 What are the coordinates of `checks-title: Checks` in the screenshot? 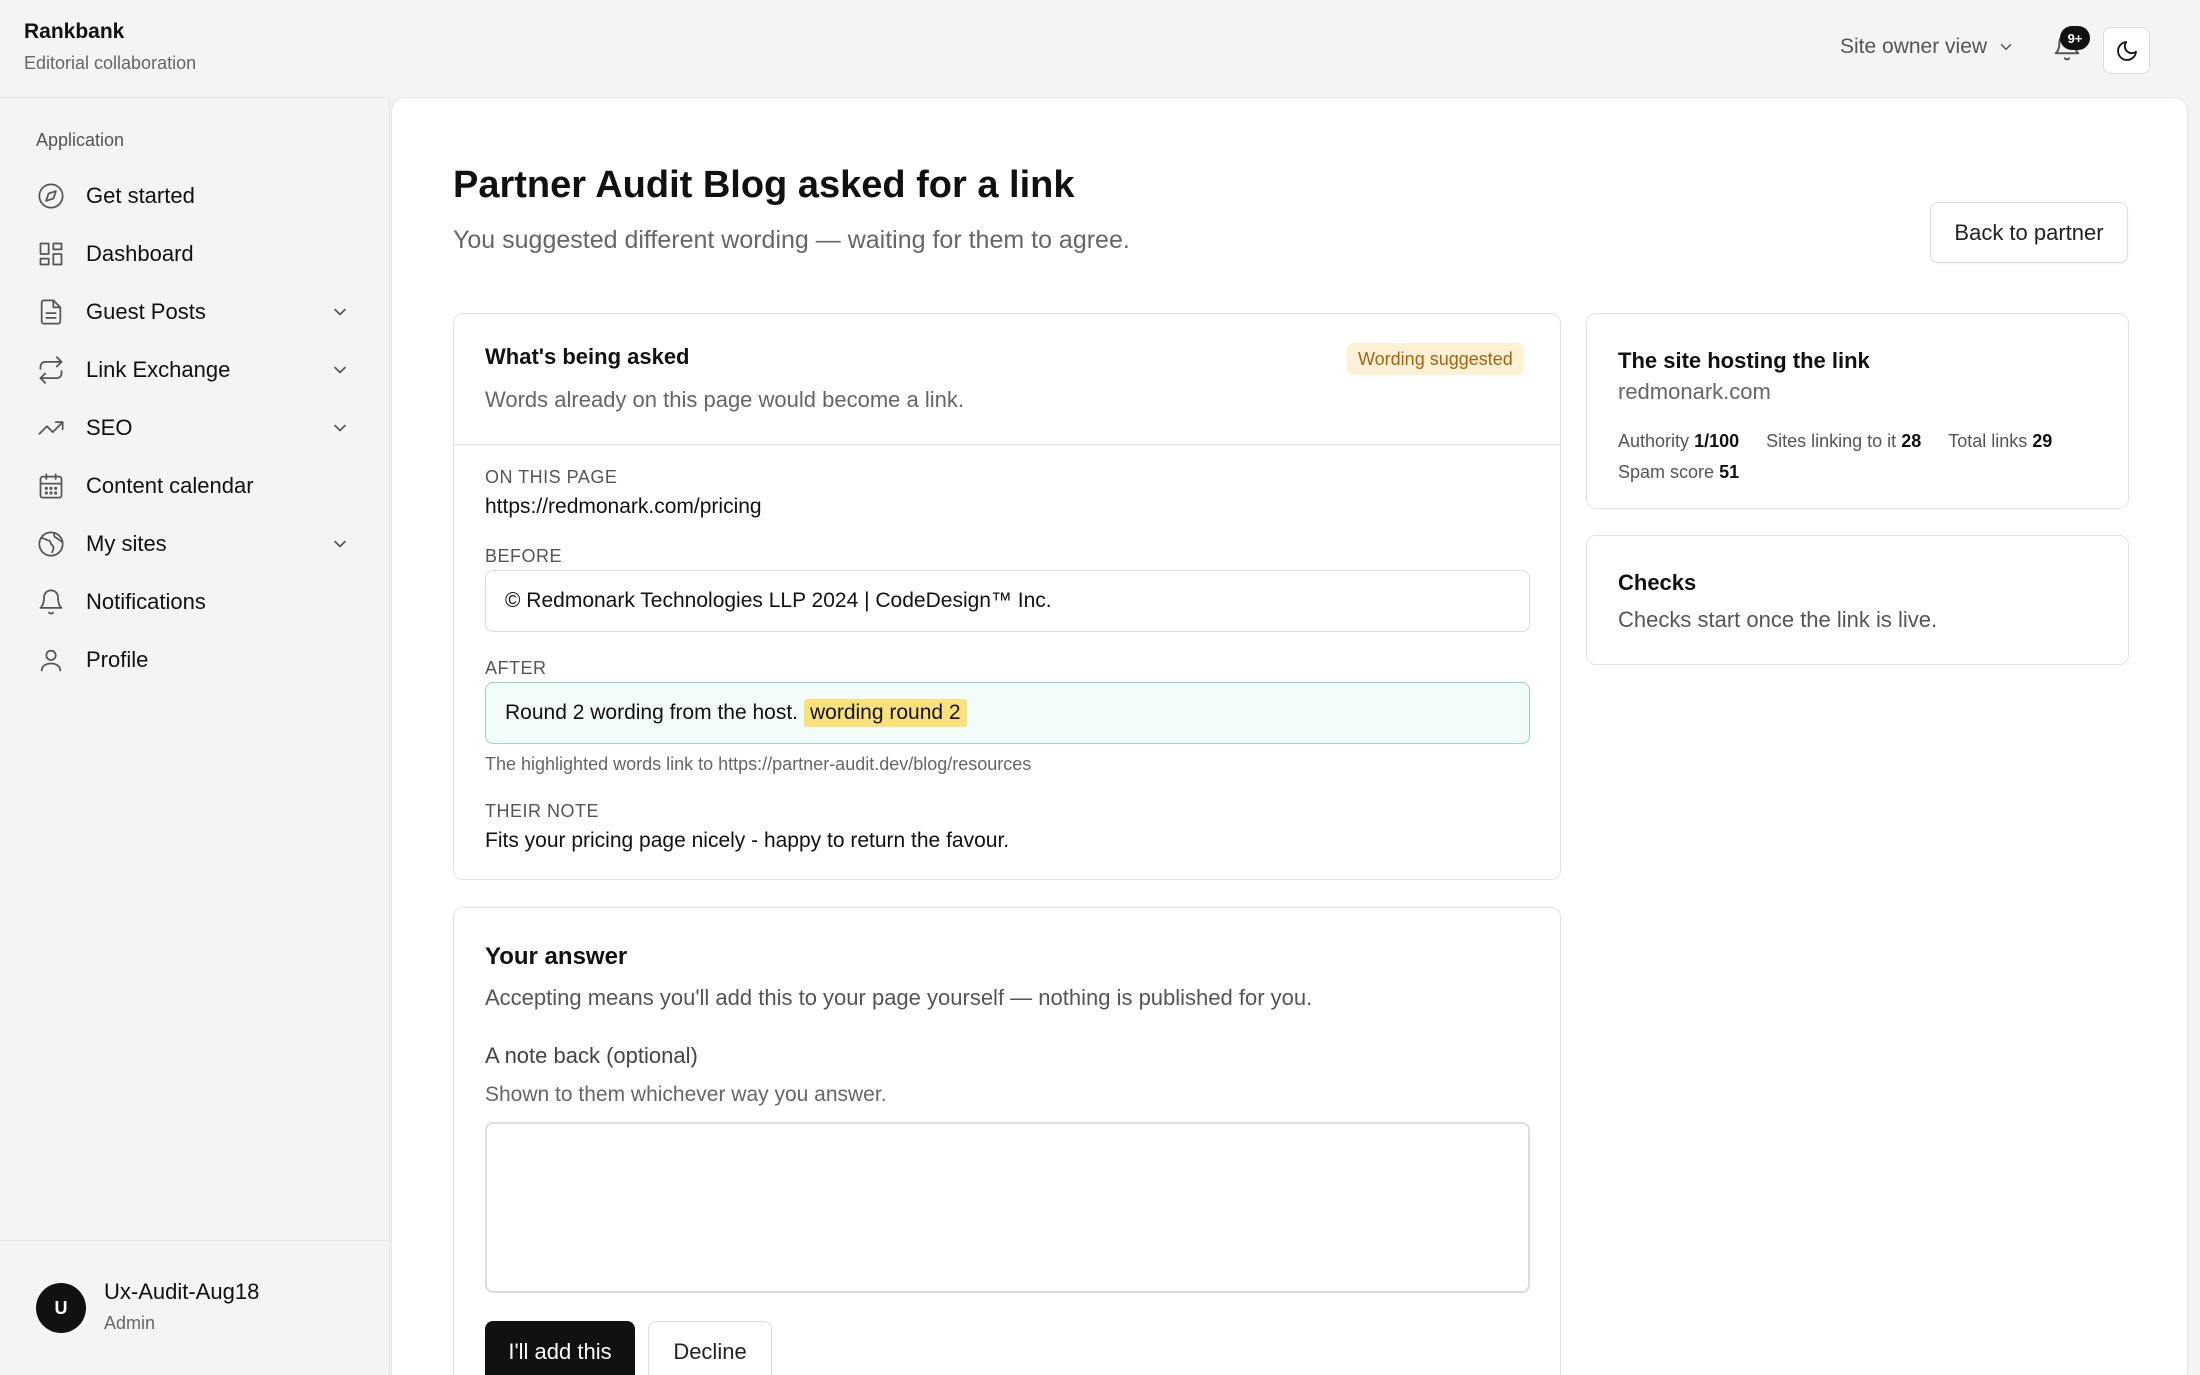 It's located at (1657, 582).